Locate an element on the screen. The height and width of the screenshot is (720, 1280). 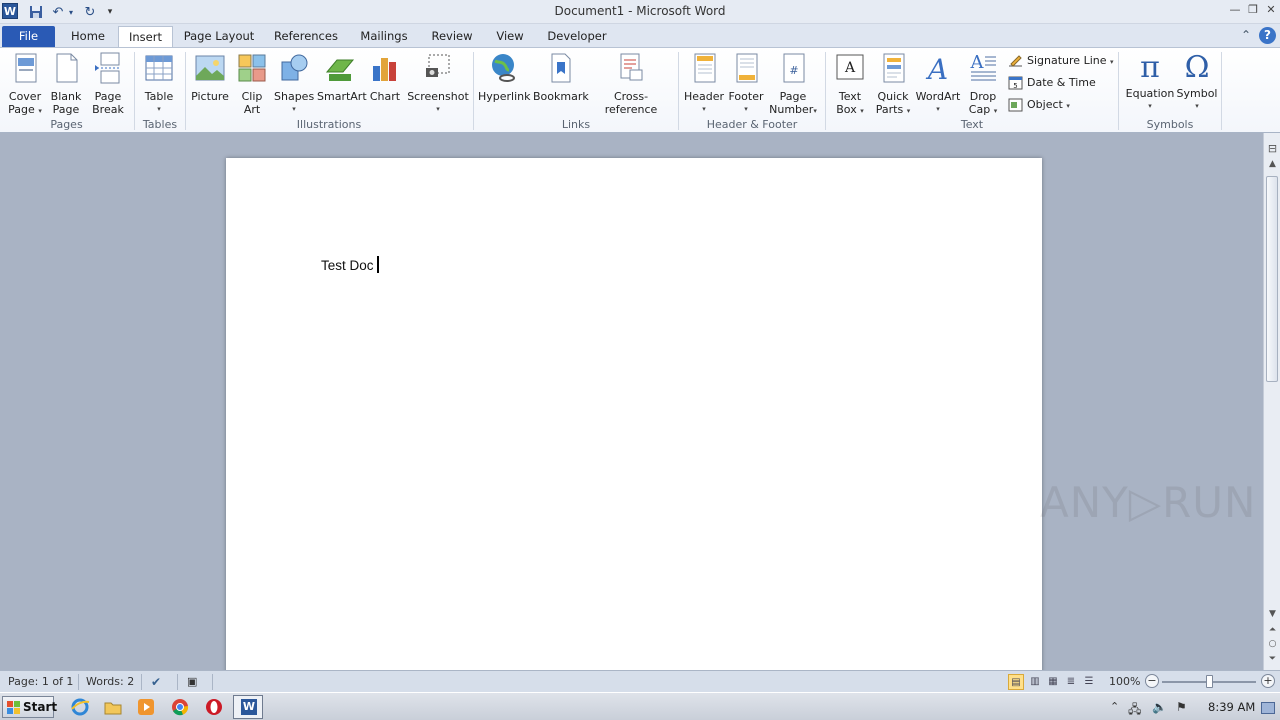
blank-page-button: Blank Page is located at coordinates (66, 84).